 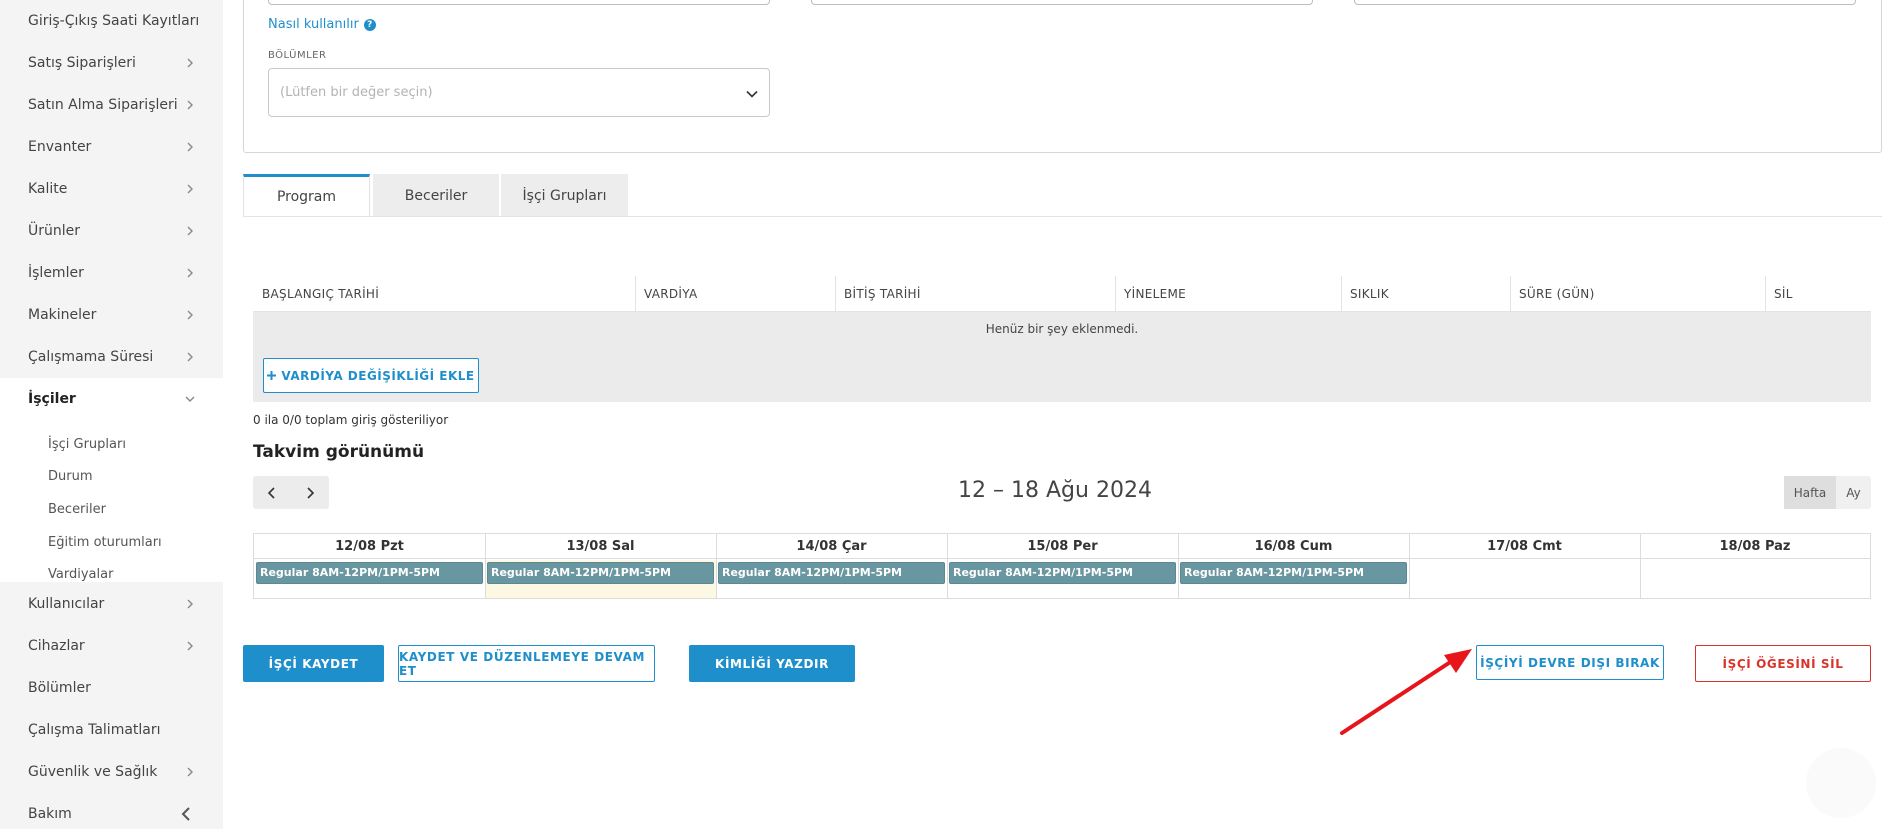 I want to click on tab-skills: Beceriler, so click(x=436, y=195).